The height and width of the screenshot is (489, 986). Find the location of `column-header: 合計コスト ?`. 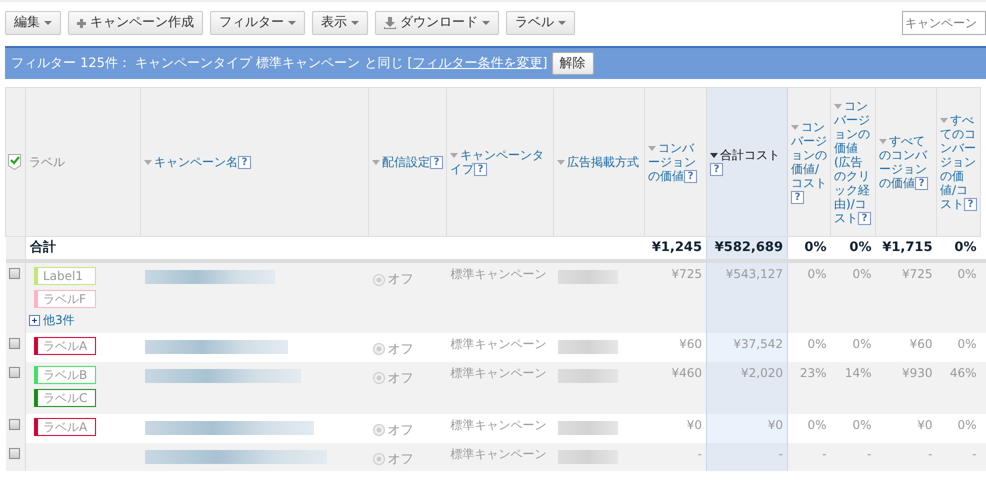

column-header: 合計コスト ? is located at coordinates (747, 162).